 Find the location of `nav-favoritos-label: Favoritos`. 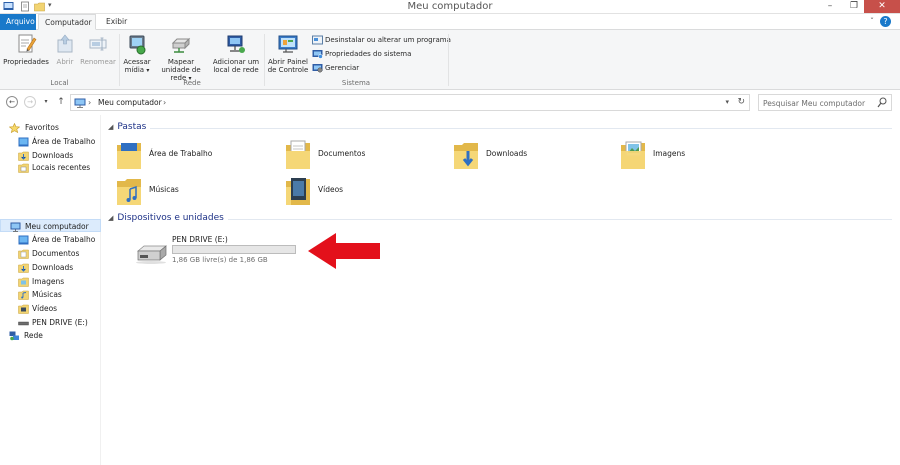

nav-favoritos-label: Favoritos is located at coordinates (42, 127).